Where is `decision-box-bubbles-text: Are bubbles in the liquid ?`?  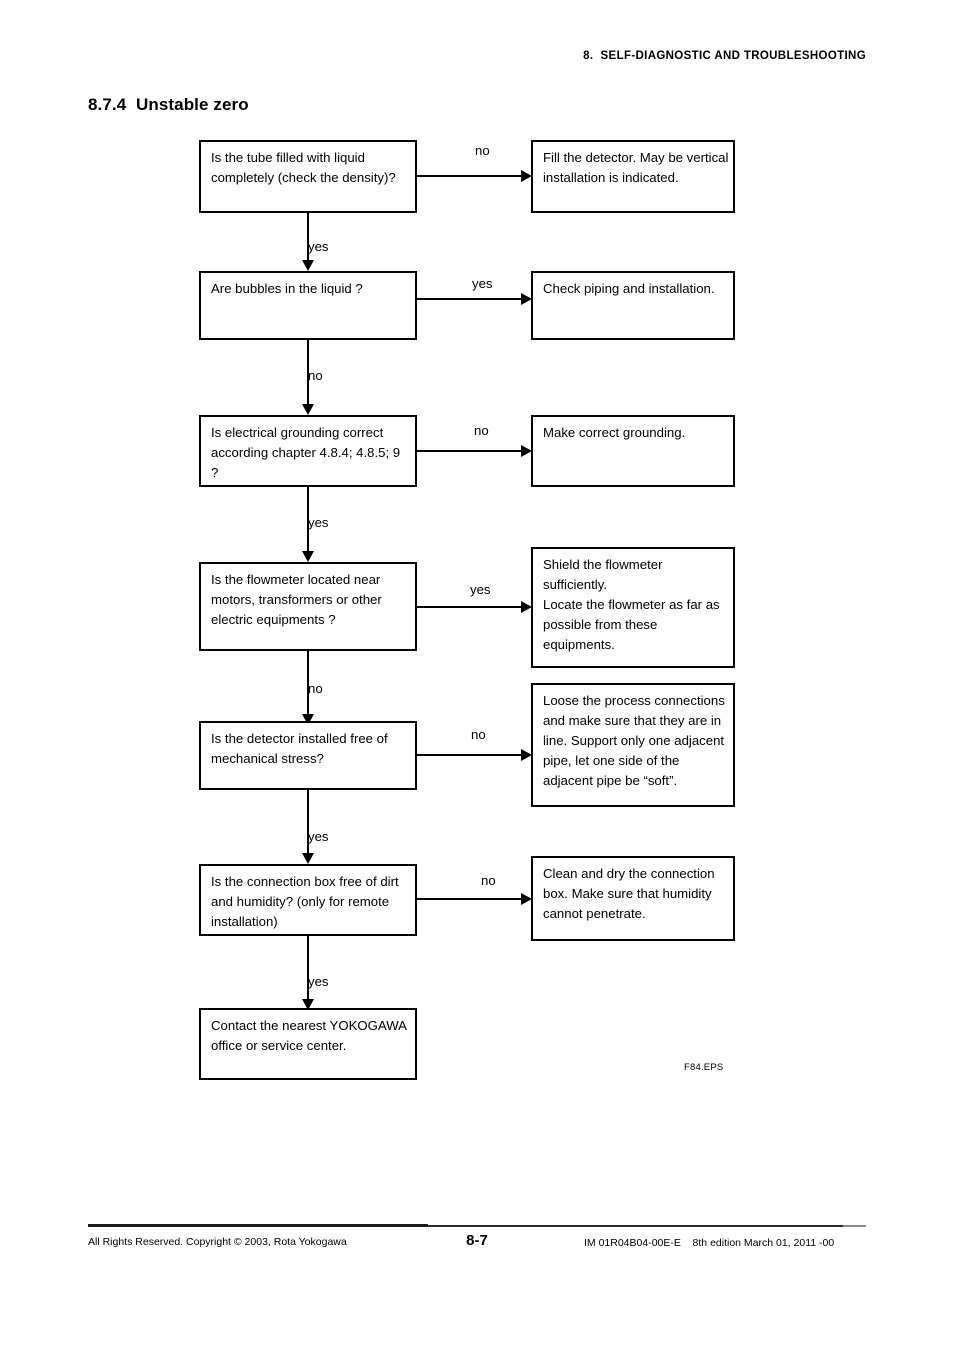
decision-box-bubbles-text: Are bubbles in the liquid ? is located at coordinates (287, 288).